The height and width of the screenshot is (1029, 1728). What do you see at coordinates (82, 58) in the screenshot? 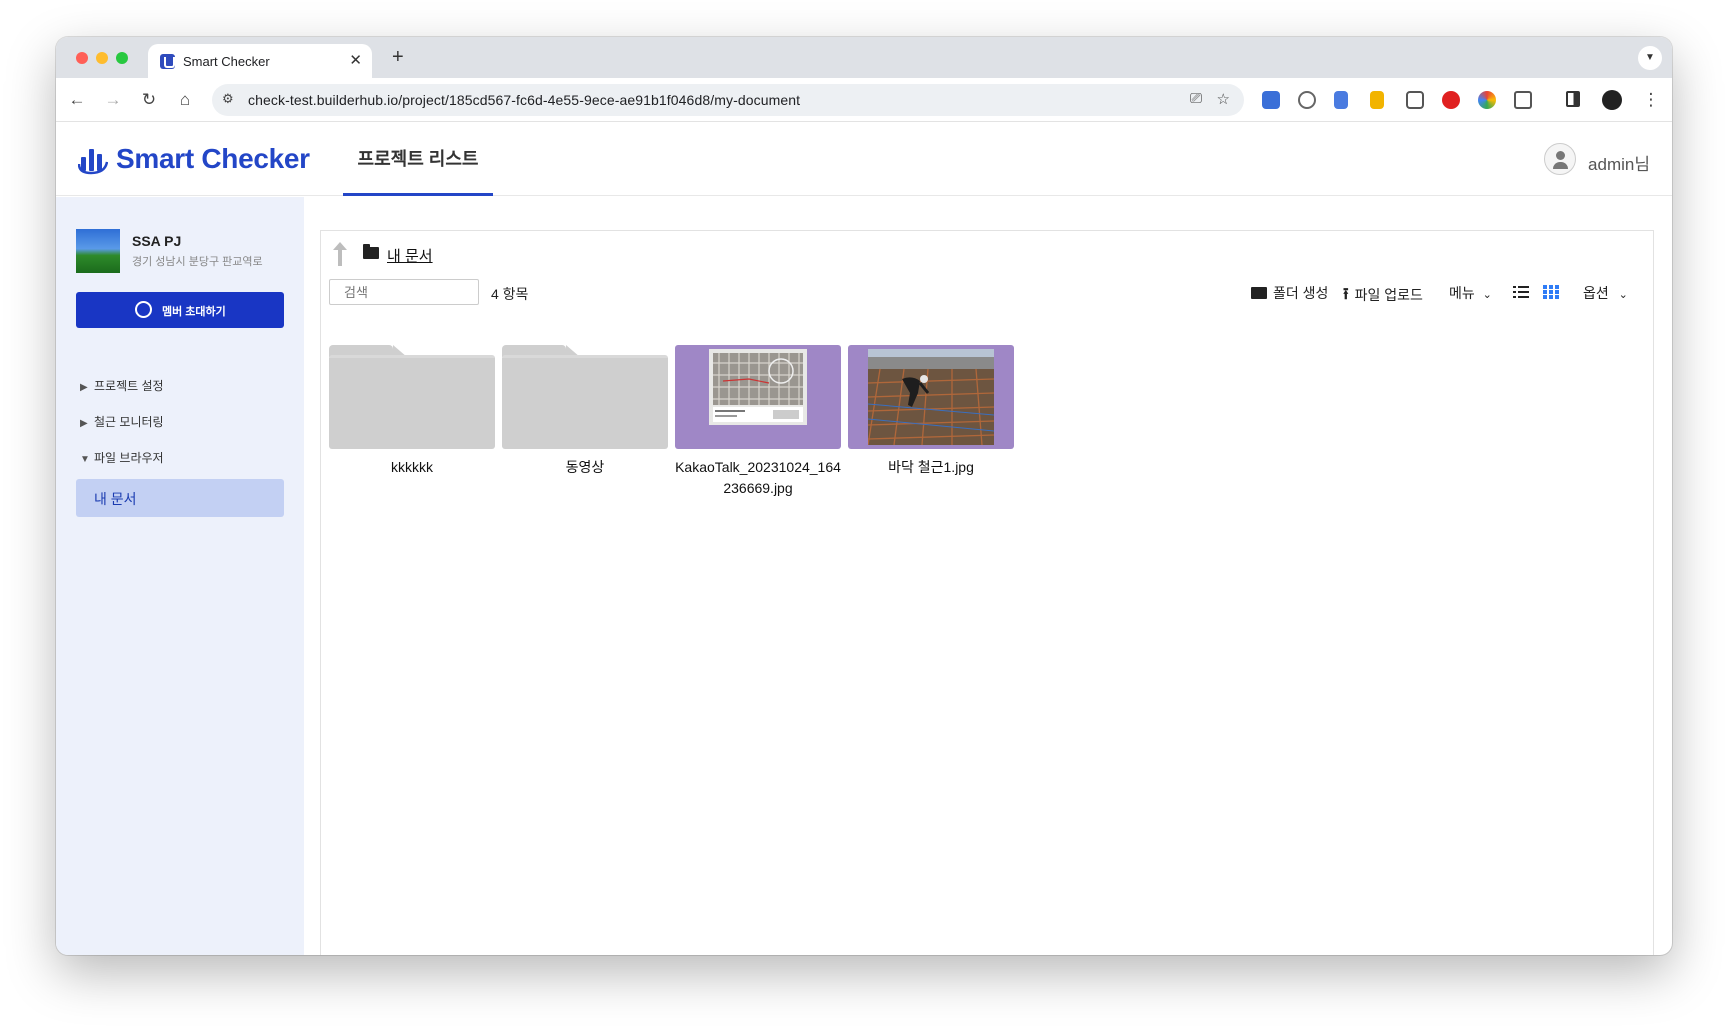
I see `close-window-button` at bounding box center [82, 58].